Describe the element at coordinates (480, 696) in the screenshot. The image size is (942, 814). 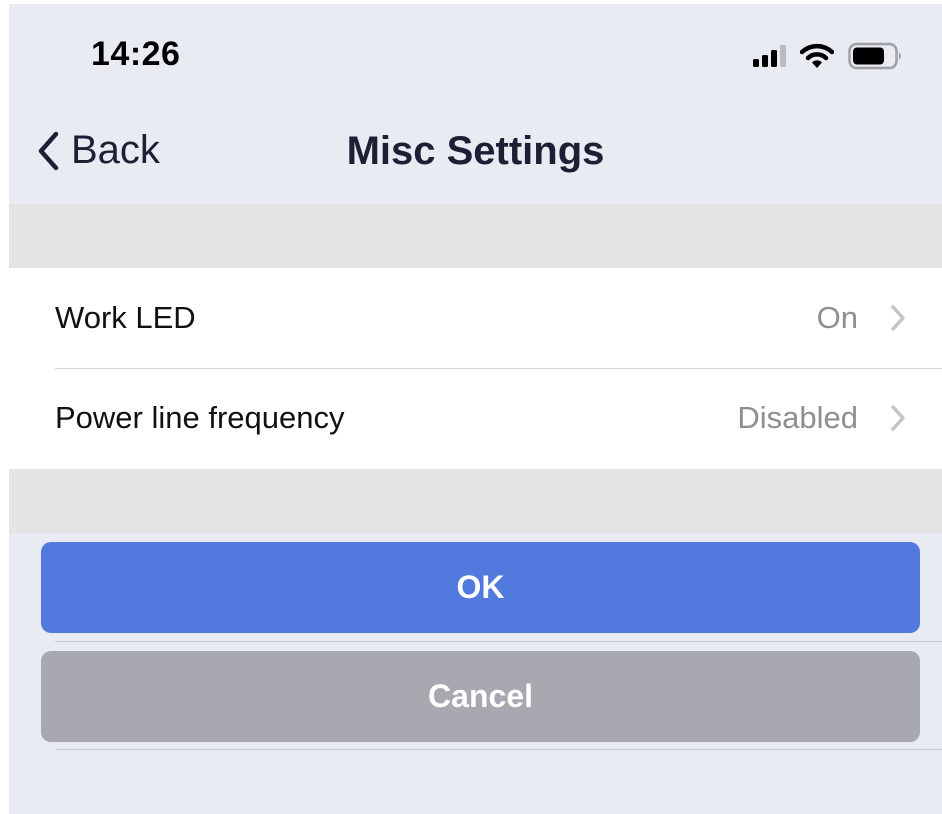
I see `cancel-button: Cancel` at that location.